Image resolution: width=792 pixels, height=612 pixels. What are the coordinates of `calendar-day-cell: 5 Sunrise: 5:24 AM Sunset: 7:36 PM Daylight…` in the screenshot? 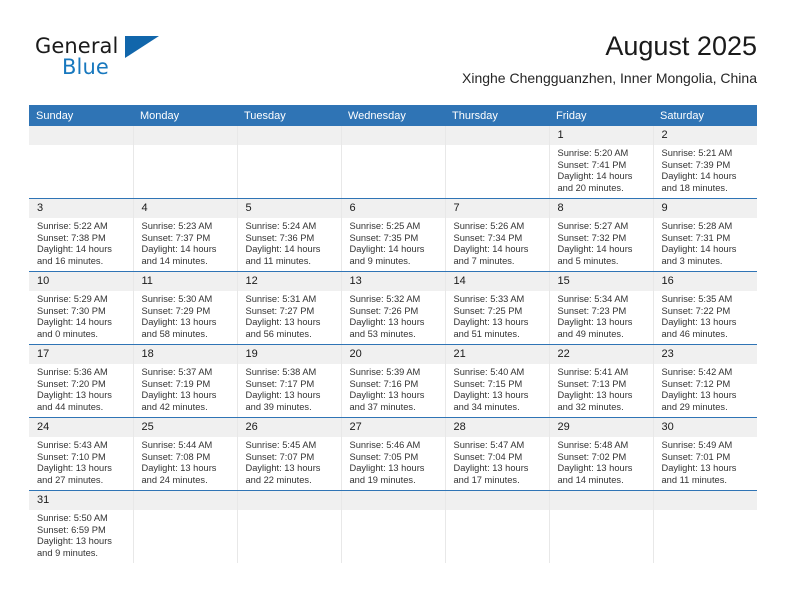 It's located at (289, 235).